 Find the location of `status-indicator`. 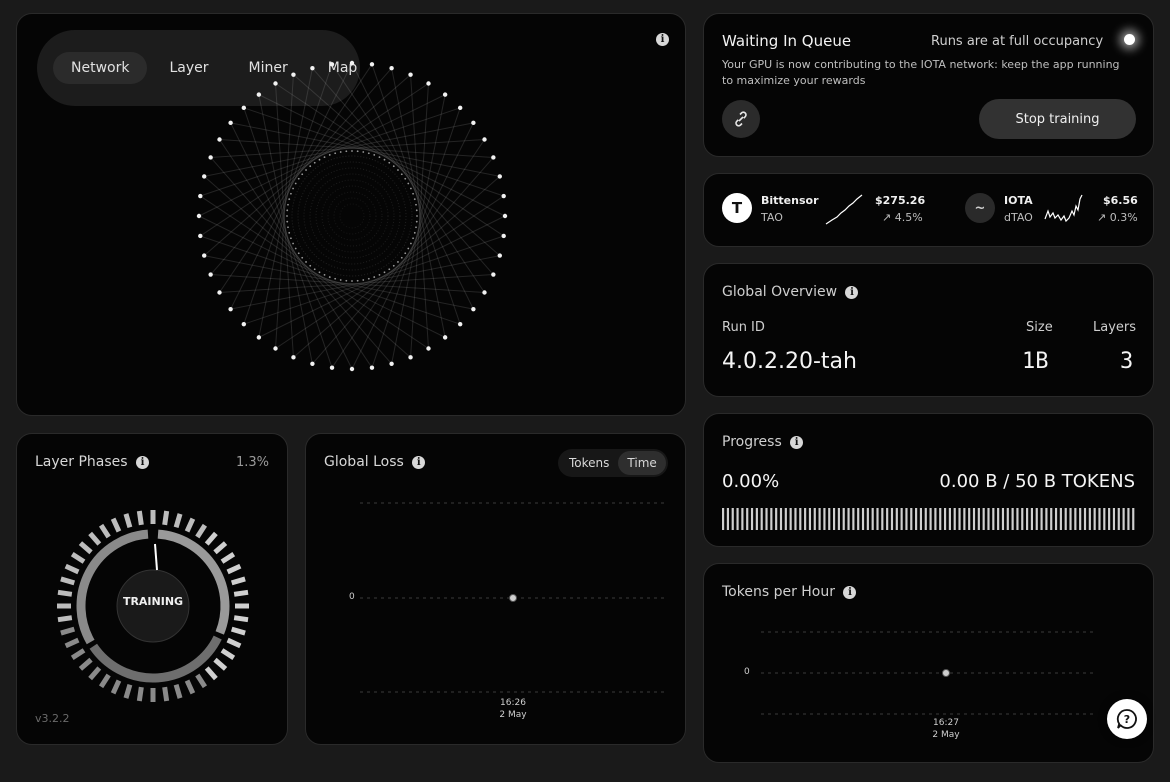

status-indicator is located at coordinates (1129, 39).